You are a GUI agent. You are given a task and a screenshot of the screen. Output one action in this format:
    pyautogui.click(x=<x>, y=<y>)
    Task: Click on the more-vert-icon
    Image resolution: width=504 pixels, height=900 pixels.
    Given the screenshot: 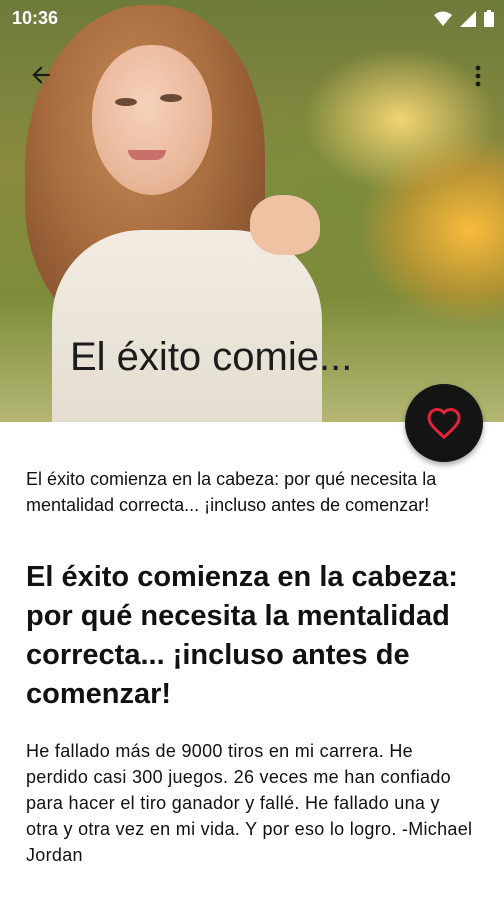 What is the action you would take?
    pyautogui.click(x=478, y=76)
    